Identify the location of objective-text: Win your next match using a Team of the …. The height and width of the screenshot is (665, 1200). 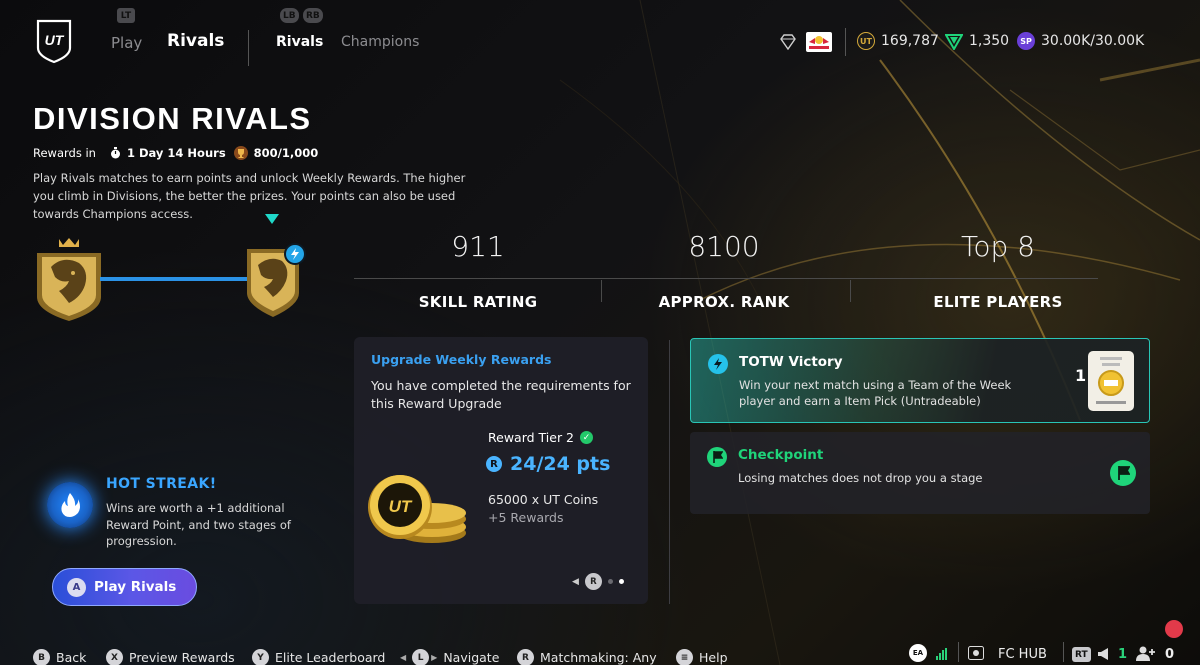
(875, 393).